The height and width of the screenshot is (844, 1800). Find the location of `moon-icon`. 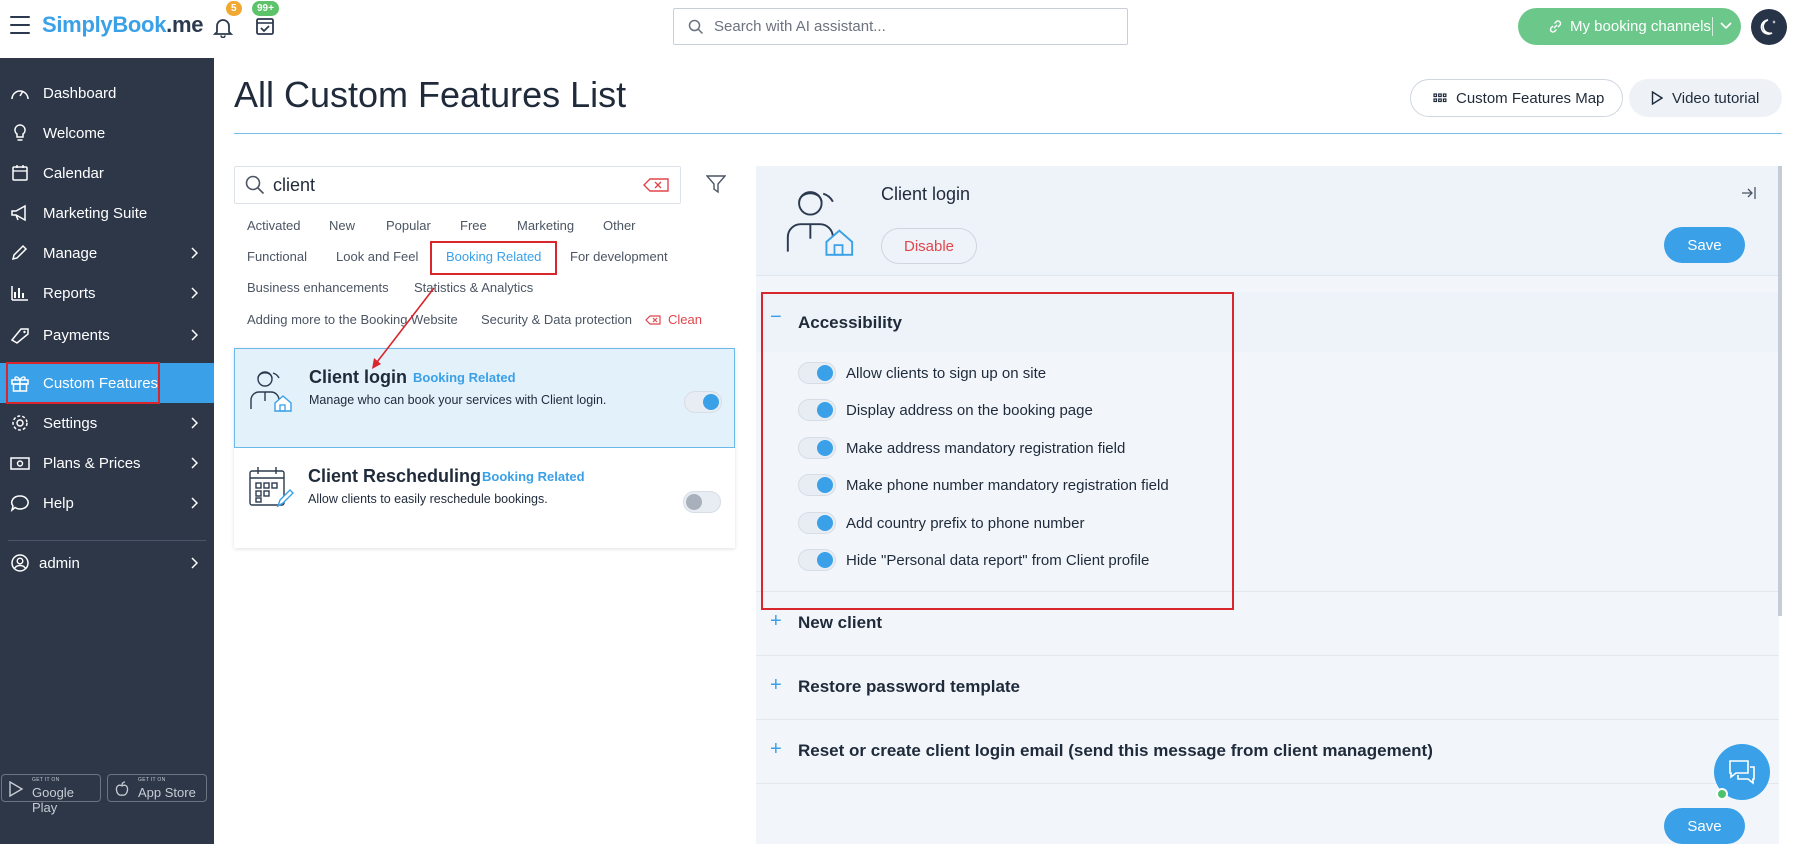

moon-icon is located at coordinates (1768, 27).